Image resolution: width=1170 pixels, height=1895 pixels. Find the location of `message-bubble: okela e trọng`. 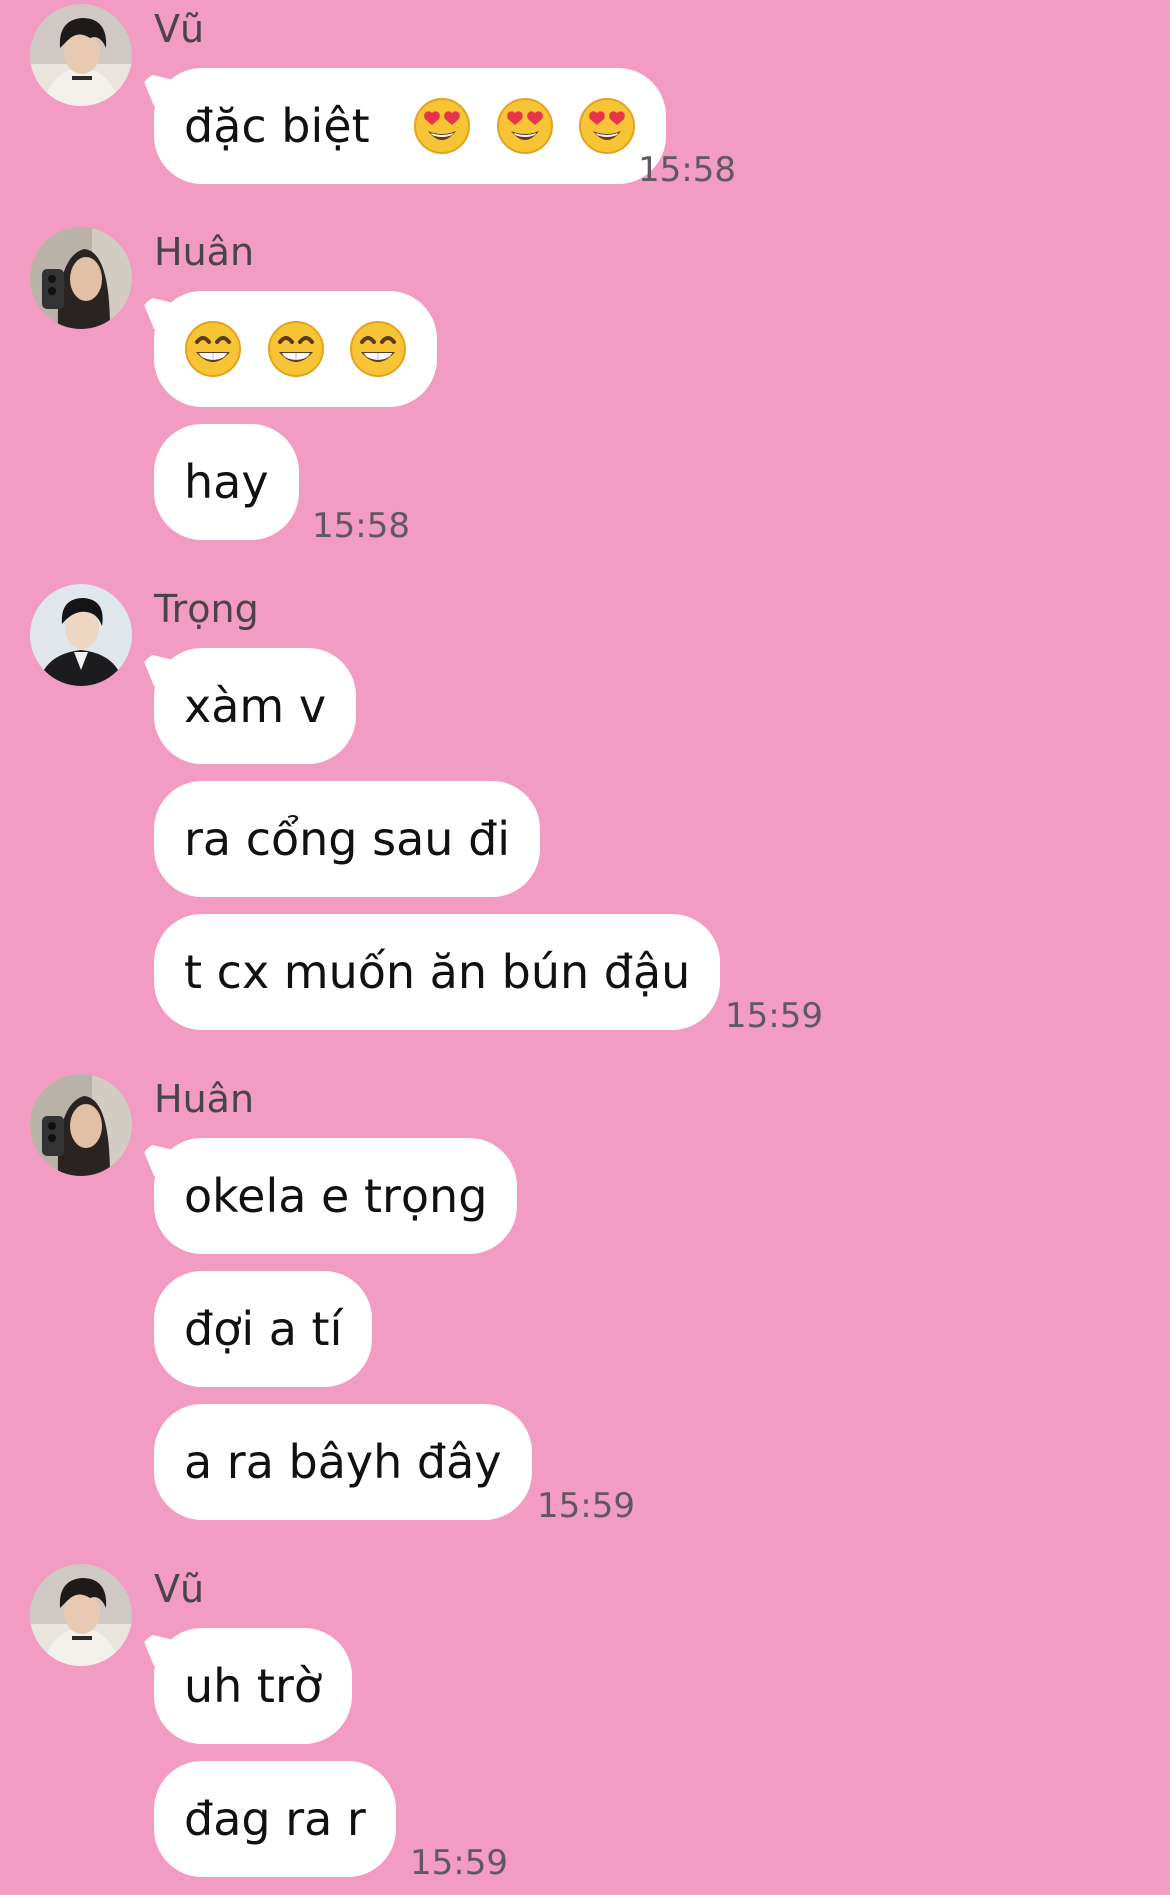

message-bubble: okela e trọng is located at coordinates (336, 1196).